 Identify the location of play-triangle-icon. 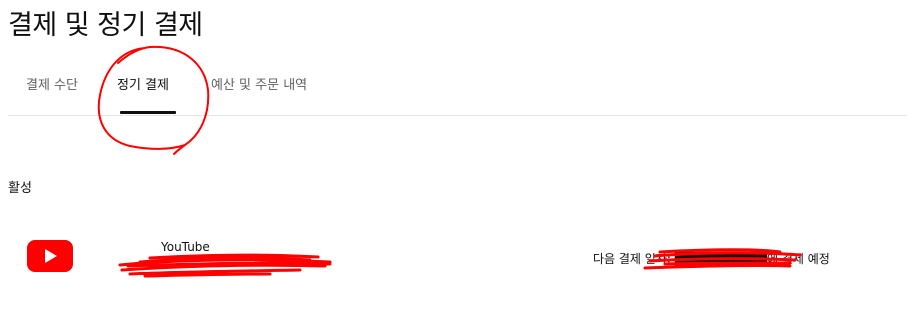
(51, 256).